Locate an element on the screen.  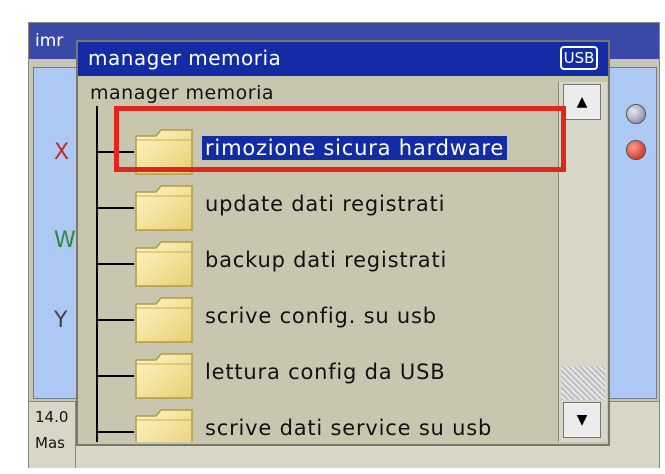
tree-item-scrive-config: scrive config. su usb is located at coordinates (326, 318).